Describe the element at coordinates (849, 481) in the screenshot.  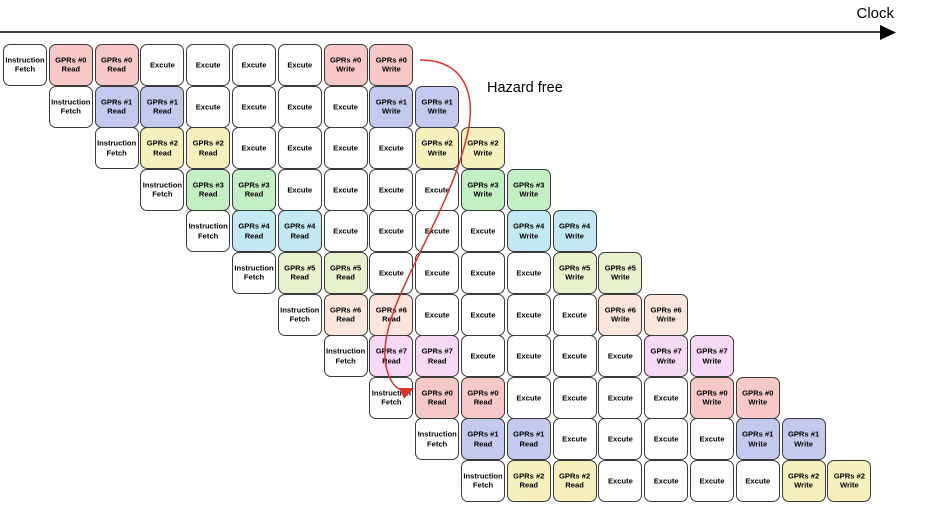
I see `pipeline-stage-write: GPRs #2 Write` at that location.